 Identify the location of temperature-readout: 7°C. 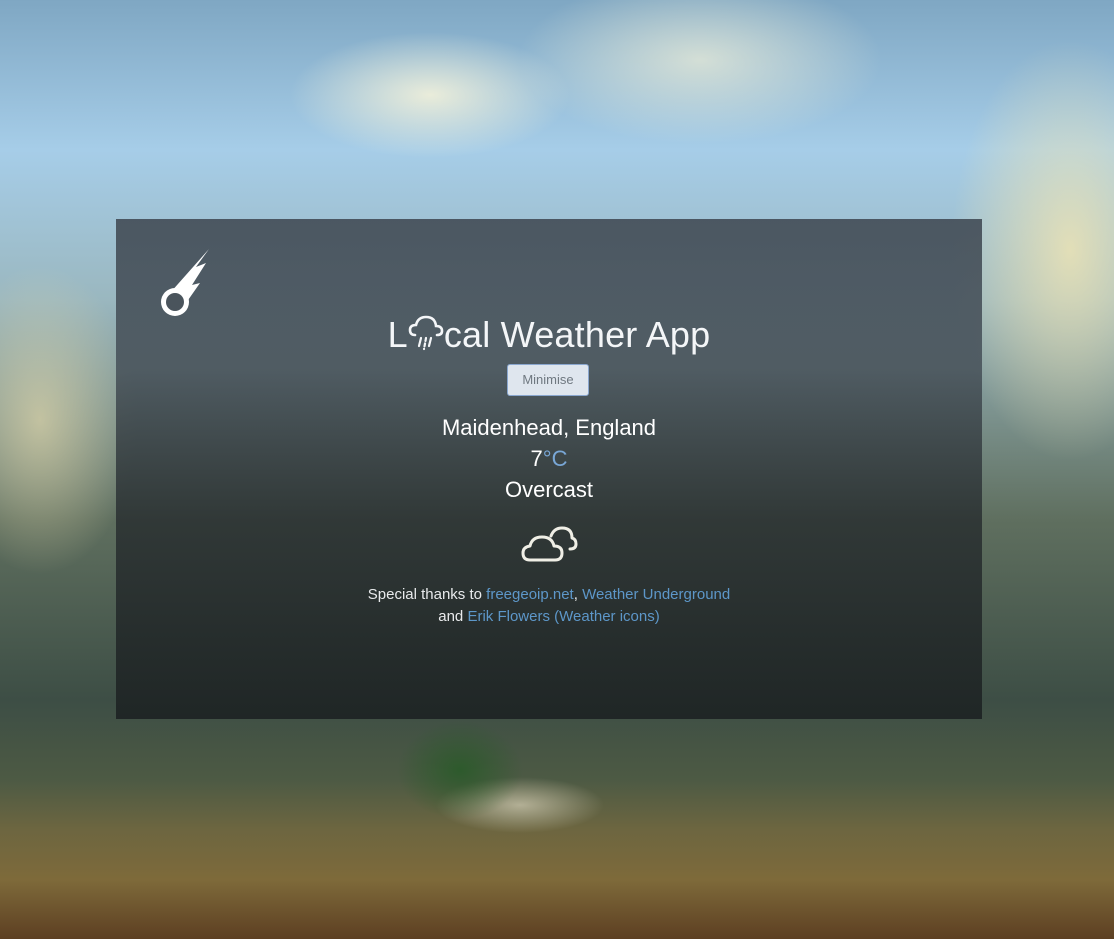
(549, 459).